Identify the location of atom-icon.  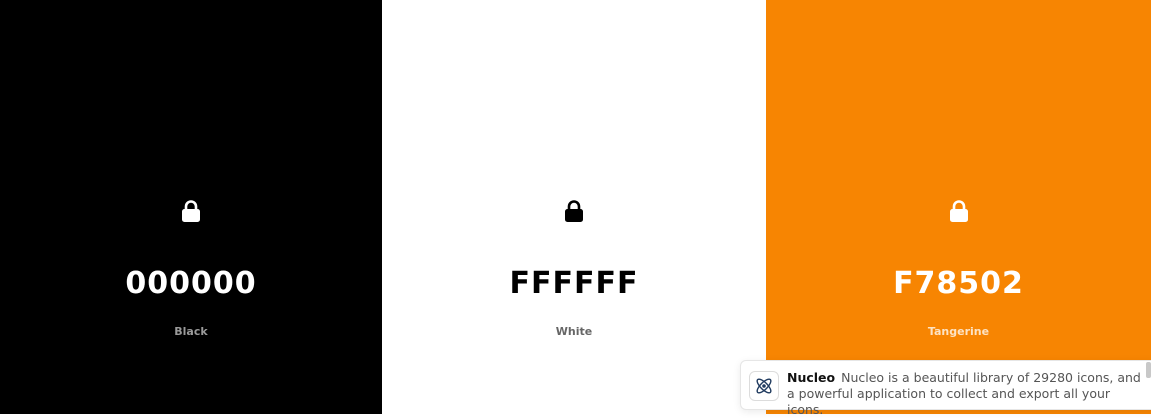
(764, 386).